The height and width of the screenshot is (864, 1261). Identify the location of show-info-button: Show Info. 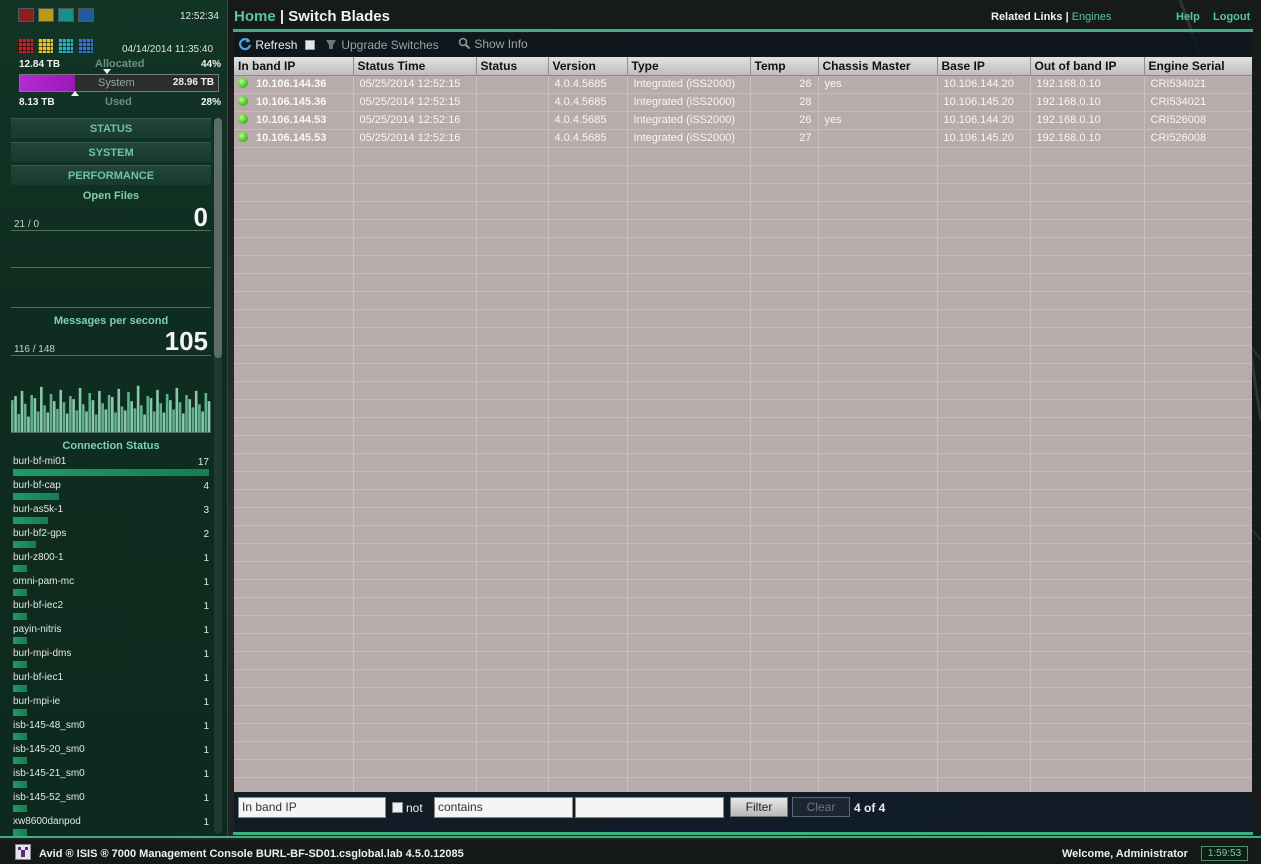
(493, 44).